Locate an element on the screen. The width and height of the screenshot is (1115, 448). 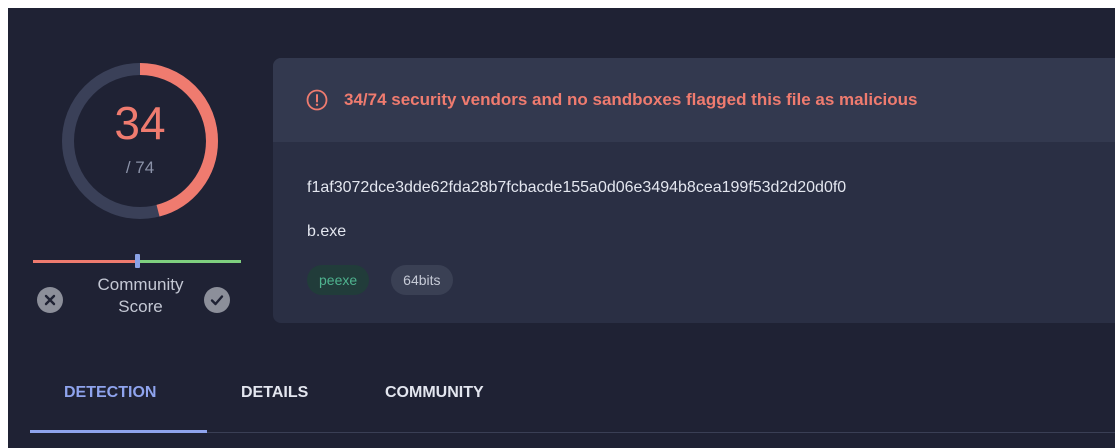
slider-positive-track is located at coordinates (190, 261).